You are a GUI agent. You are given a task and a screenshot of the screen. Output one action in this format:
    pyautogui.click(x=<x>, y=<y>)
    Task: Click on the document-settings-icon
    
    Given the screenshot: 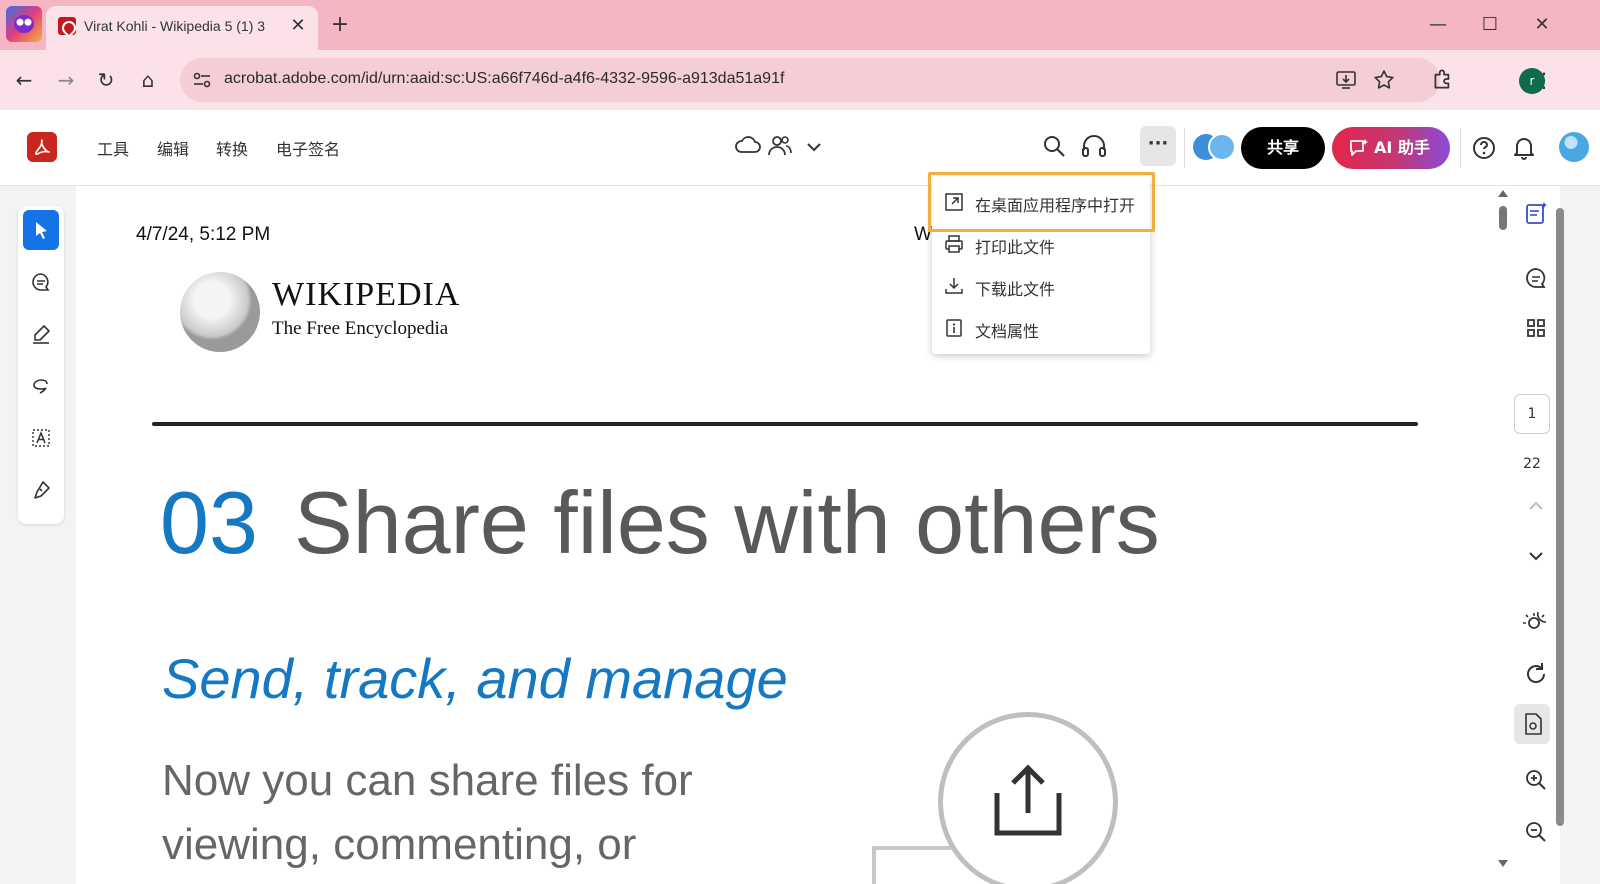 What is the action you would take?
    pyautogui.click(x=1533, y=724)
    